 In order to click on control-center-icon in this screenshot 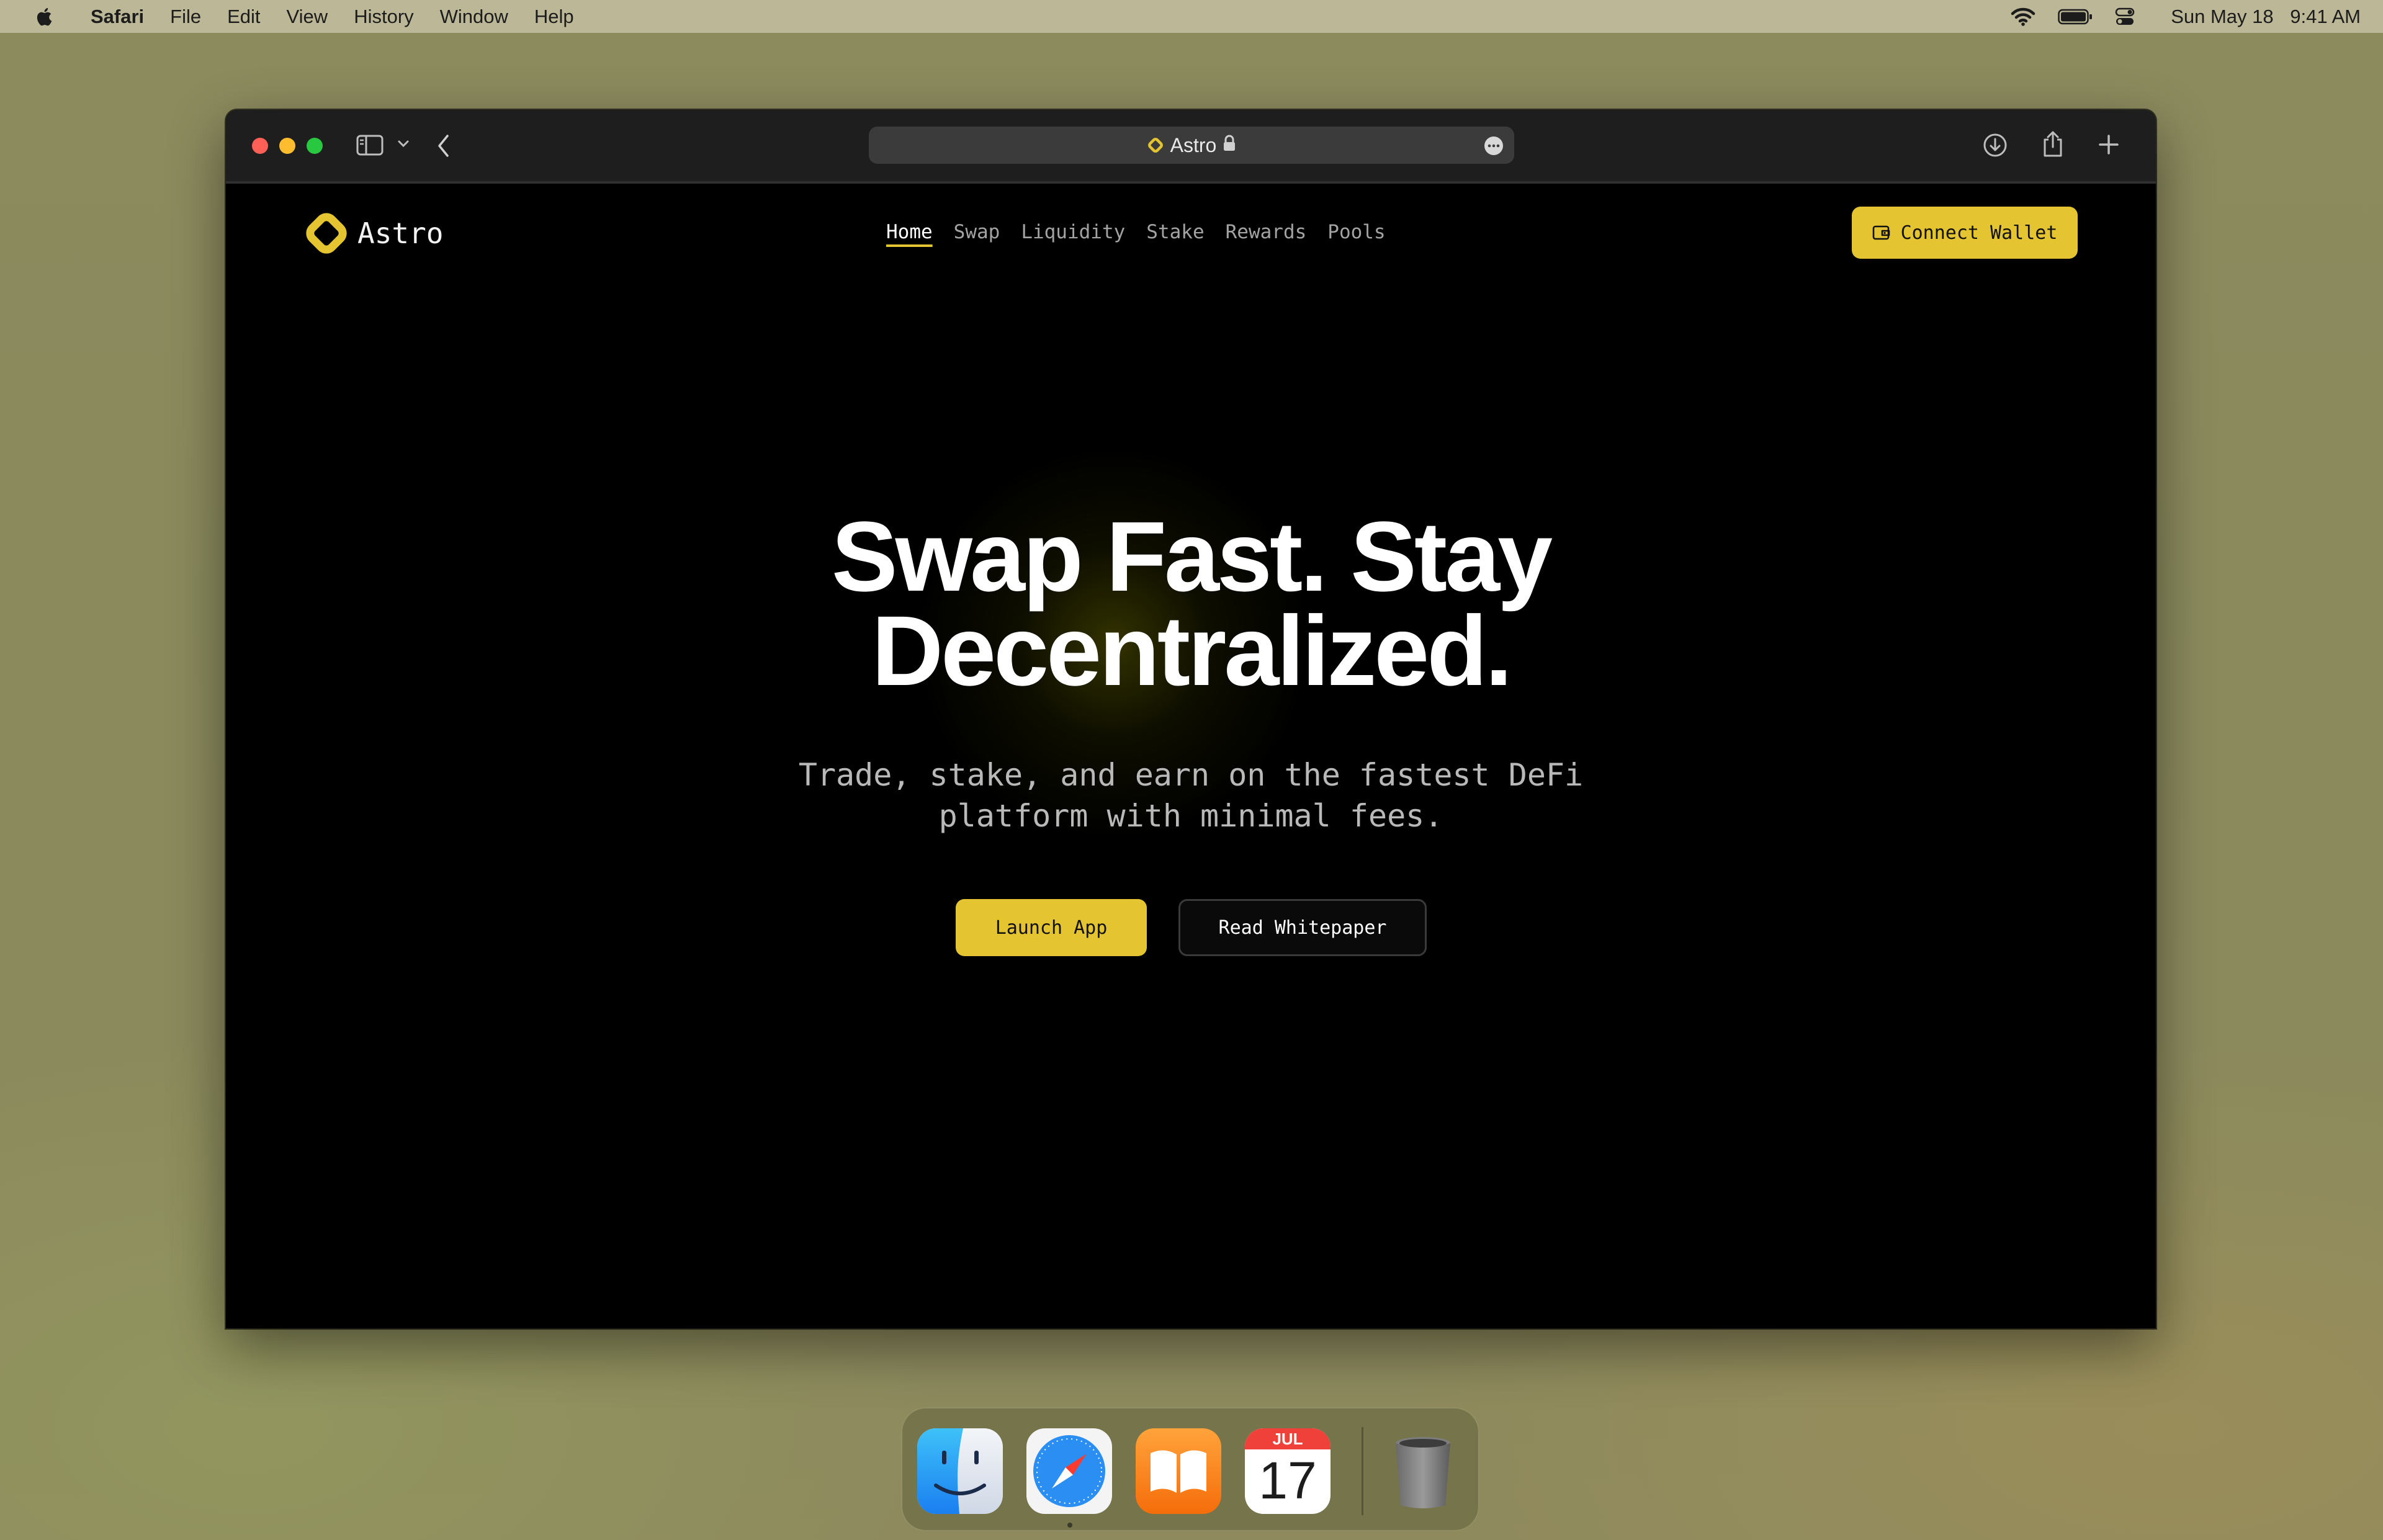, I will do `click(2125, 17)`.